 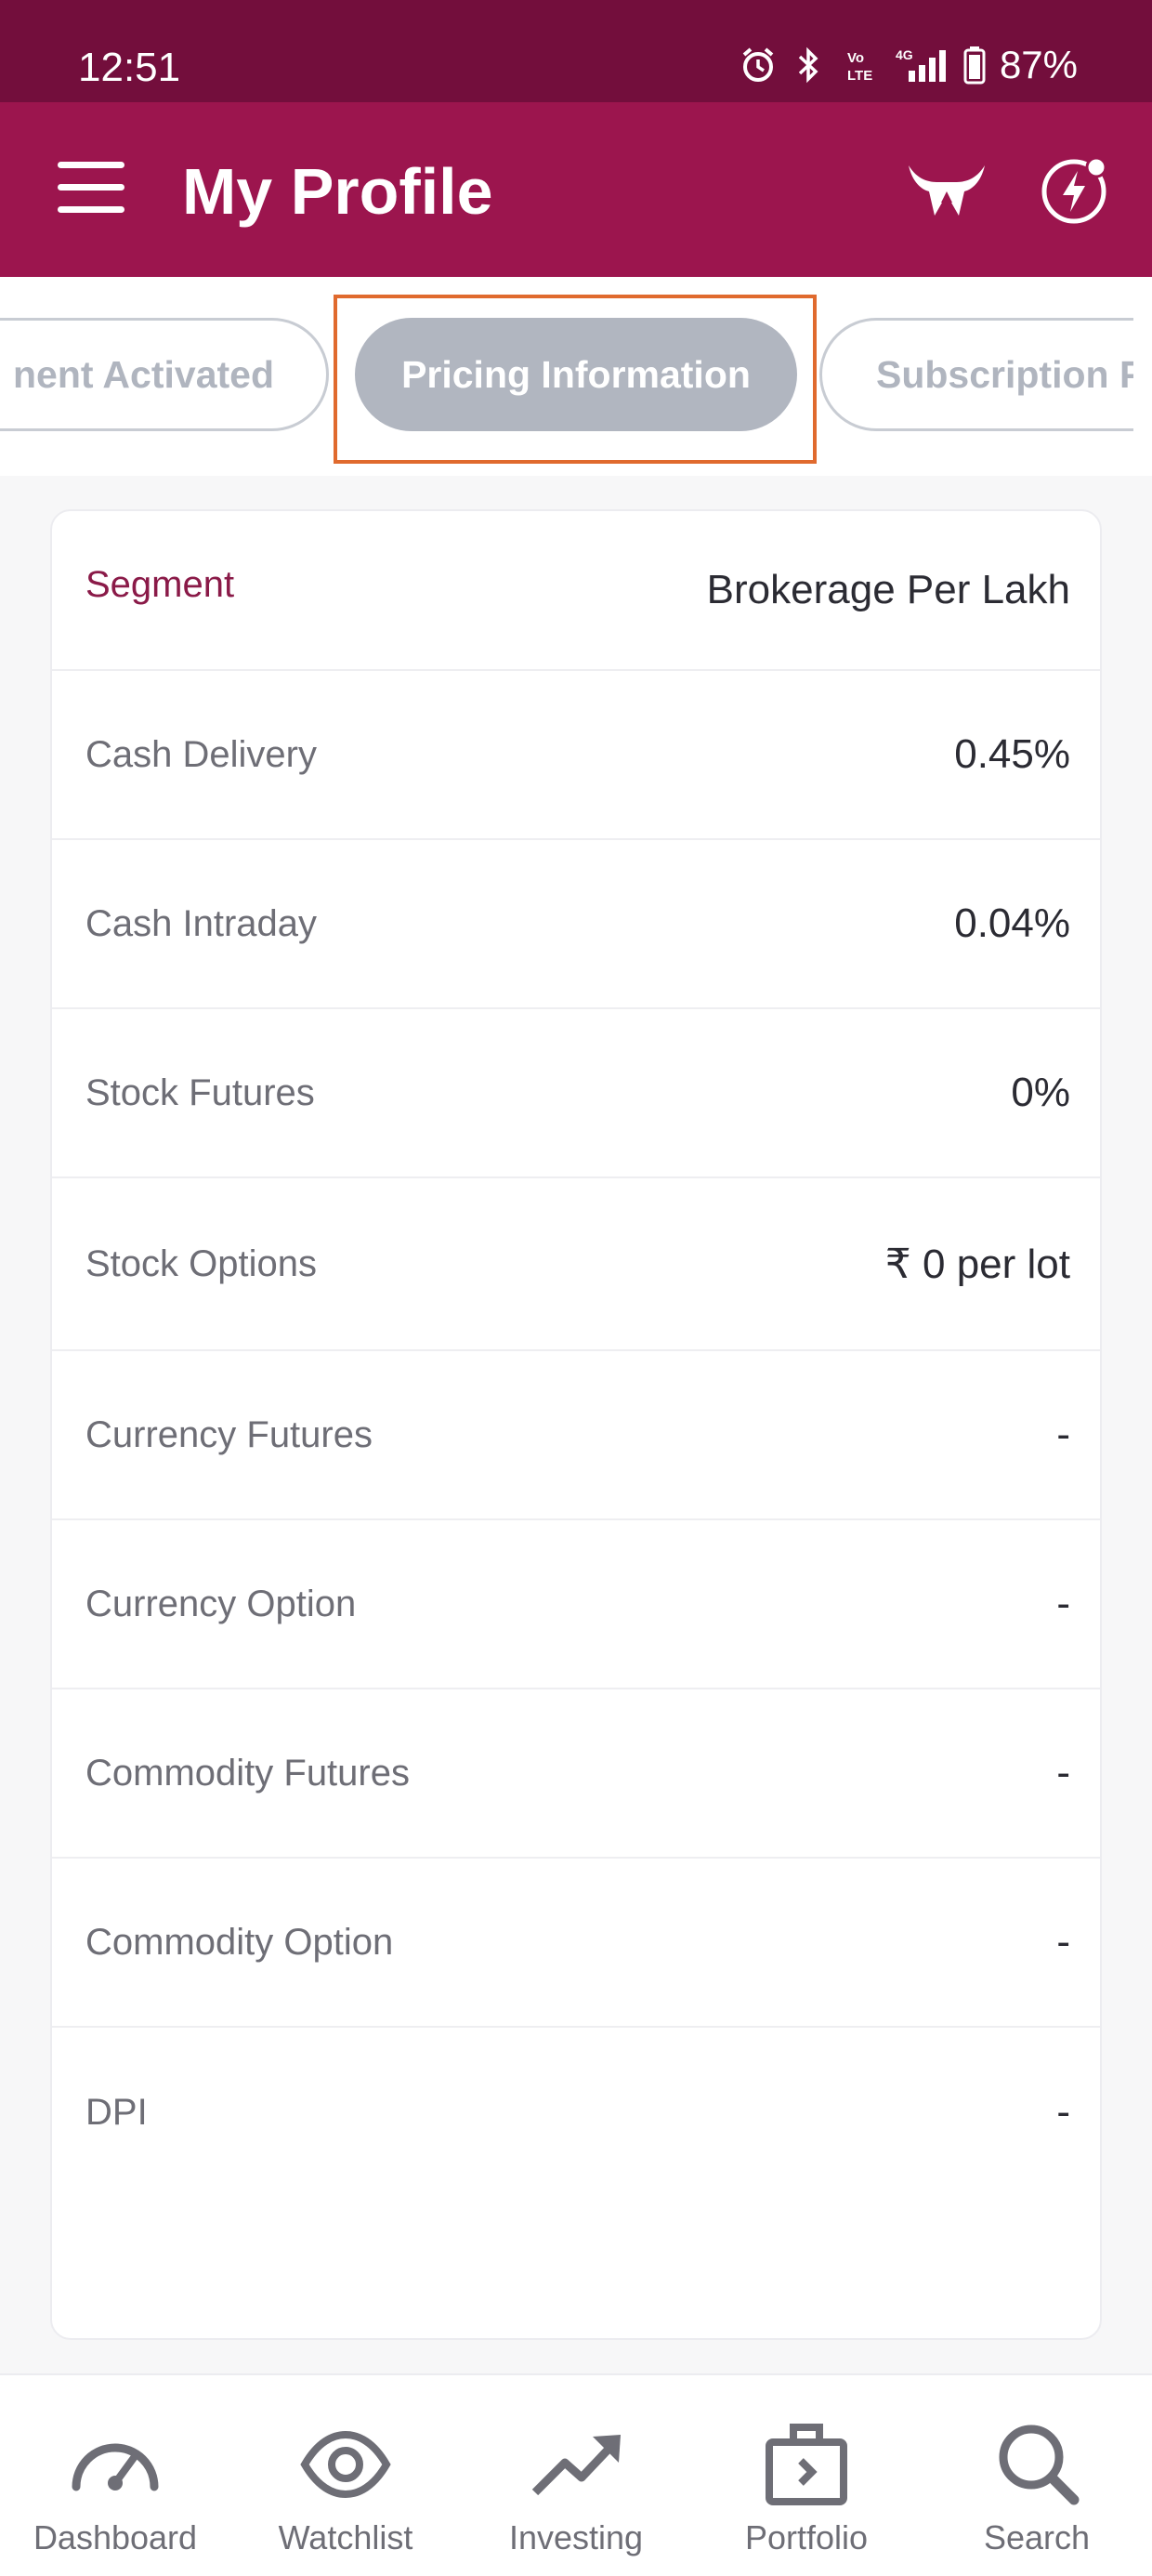 What do you see at coordinates (576, 1093) in the screenshot?
I see `table-row: Stock Futures 0%` at bounding box center [576, 1093].